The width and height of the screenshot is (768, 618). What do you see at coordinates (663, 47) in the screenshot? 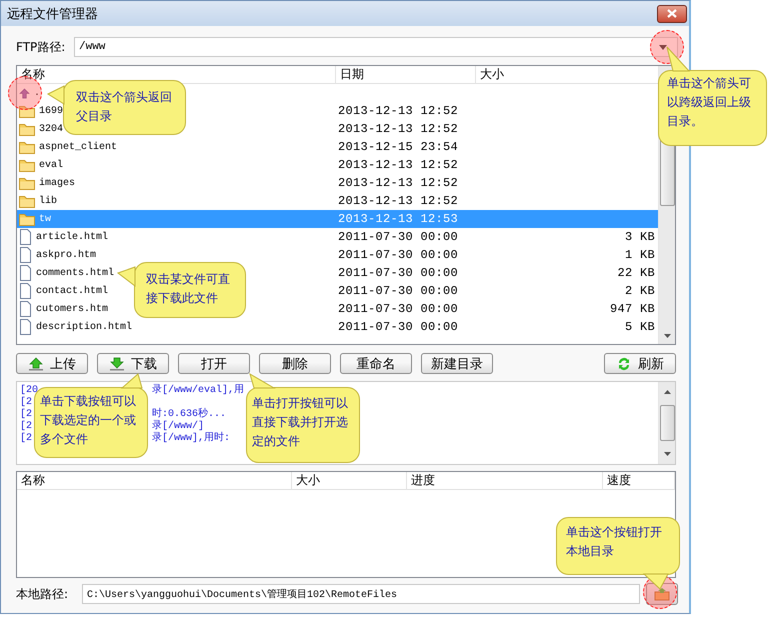
I see `dropdown-caret-icon` at bounding box center [663, 47].